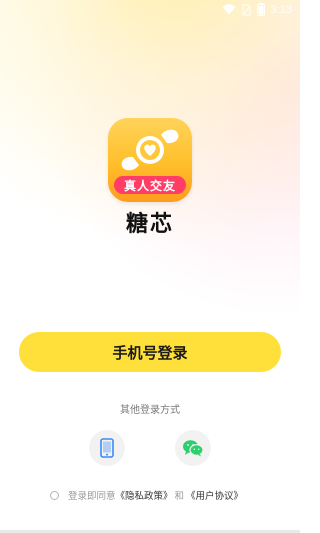 This screenshot has width=320, height=533. Describe the element at coordinates (229, 9) in the screenshot. I see `wifi-icon` at that location.